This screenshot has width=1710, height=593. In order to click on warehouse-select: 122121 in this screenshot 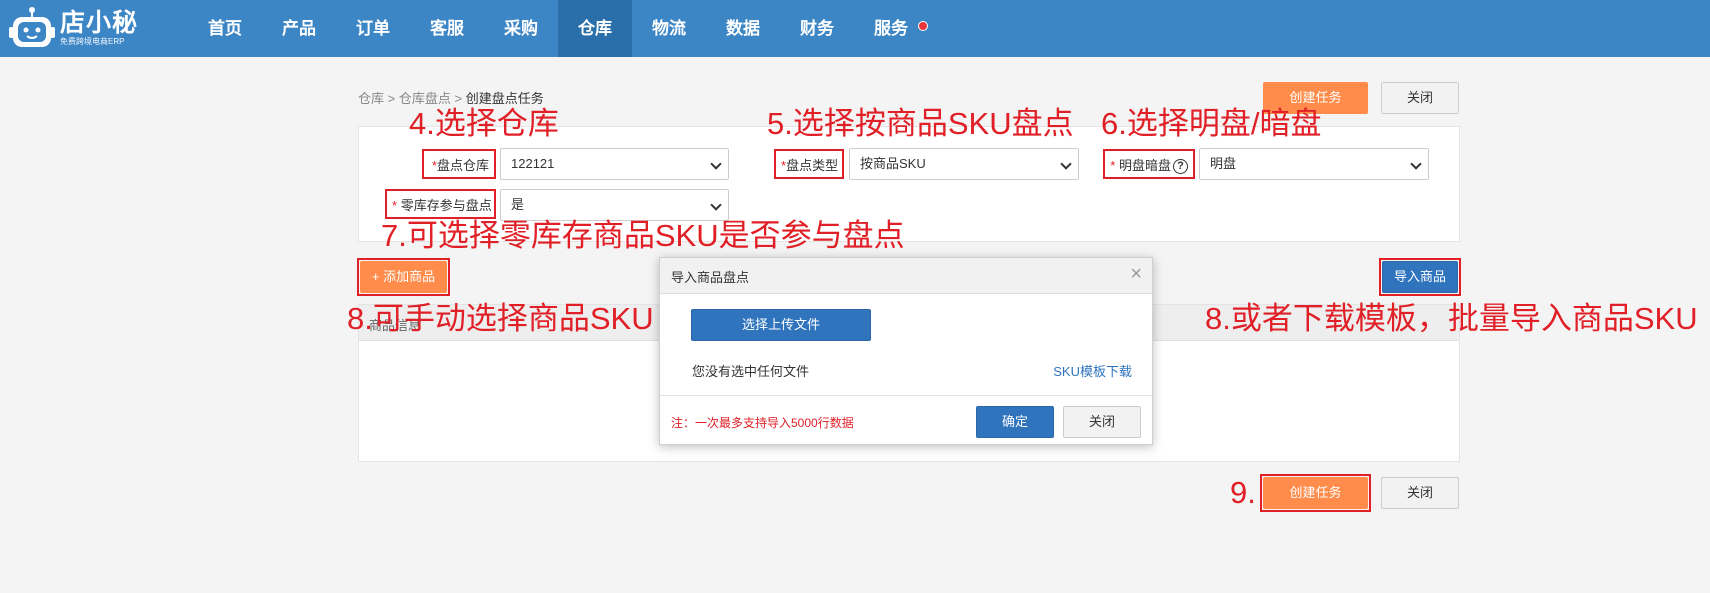, I will do `click(614, 164)`.